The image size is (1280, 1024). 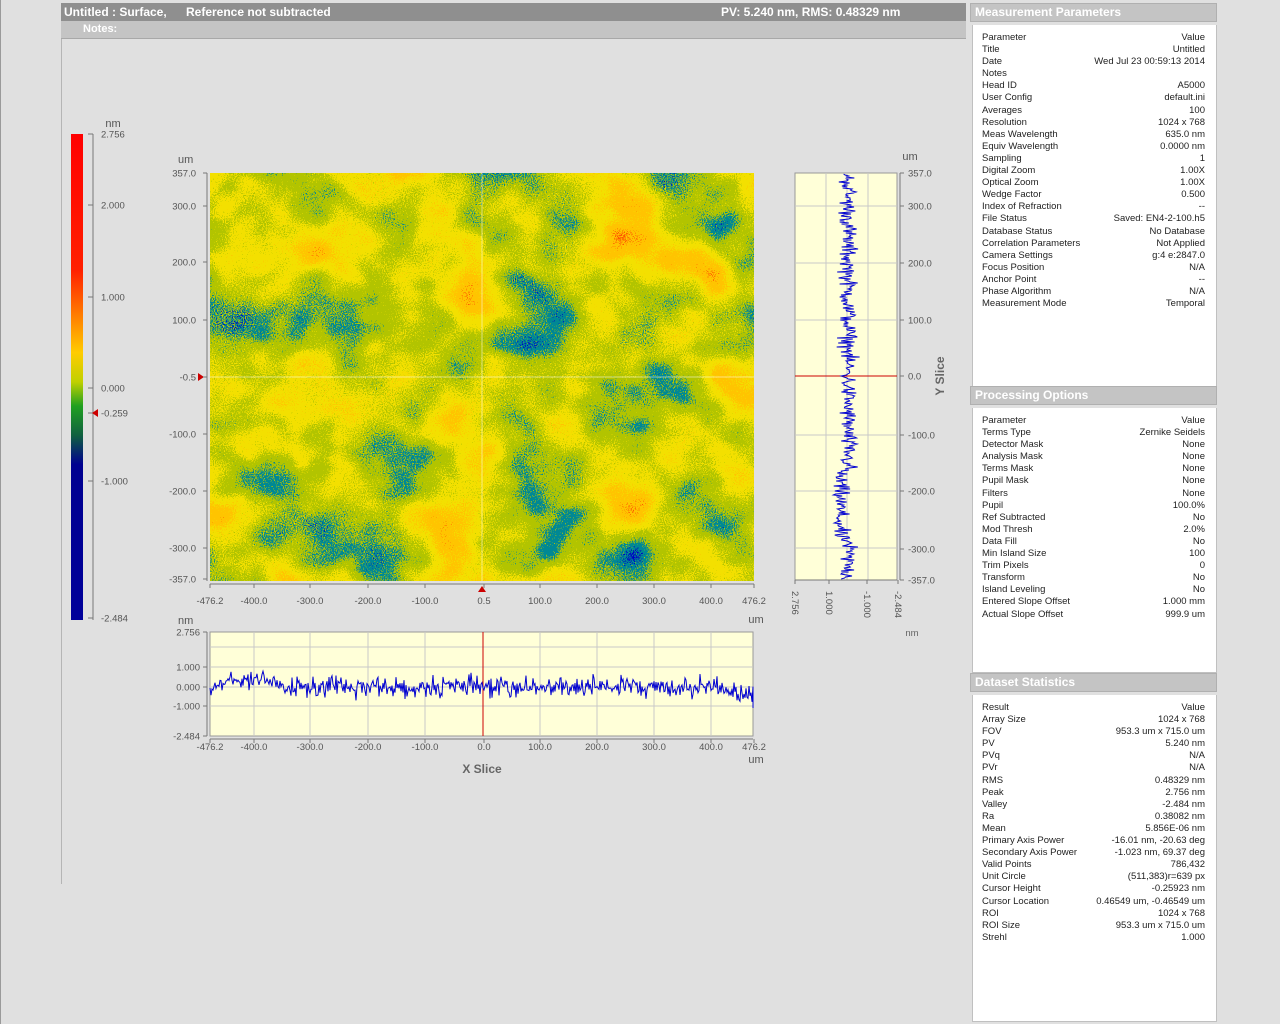 What do you see at coordinates (1094, 232) in the screenshot?
I see `table-row: Database Status No Database` at bounding box center [1094, 232].